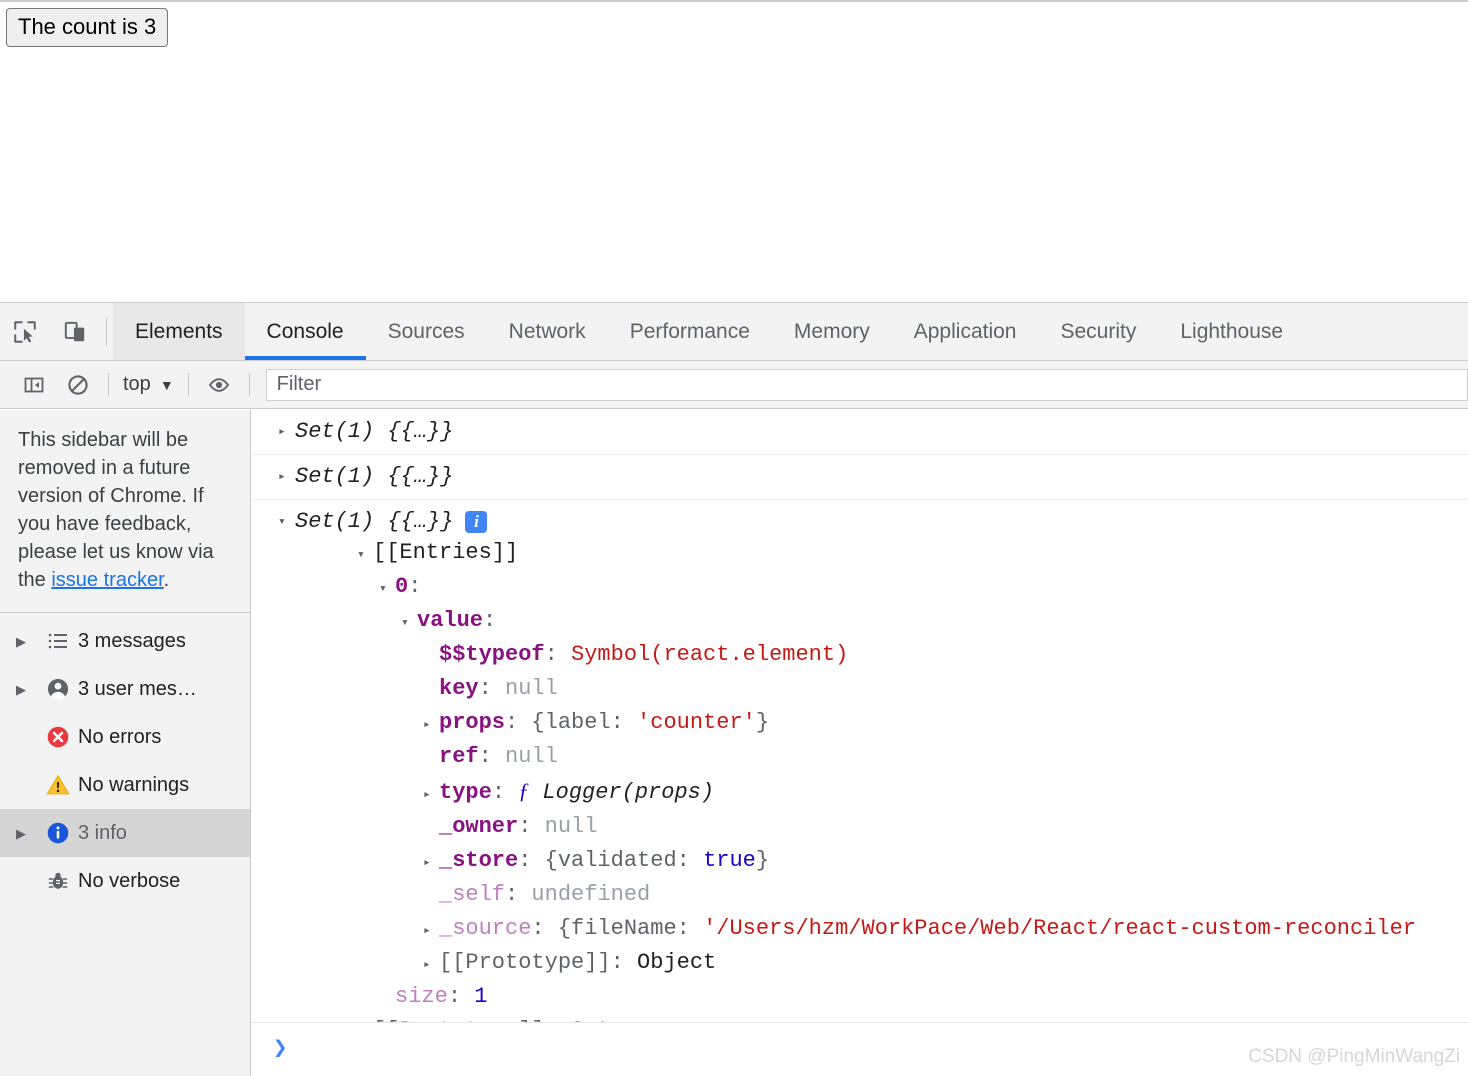 This screenshot has width=1468, height=1076. What do you see at coordinates (58, 641) in the screenshot?
I see `list-icon` at bounding box center [58, 641].